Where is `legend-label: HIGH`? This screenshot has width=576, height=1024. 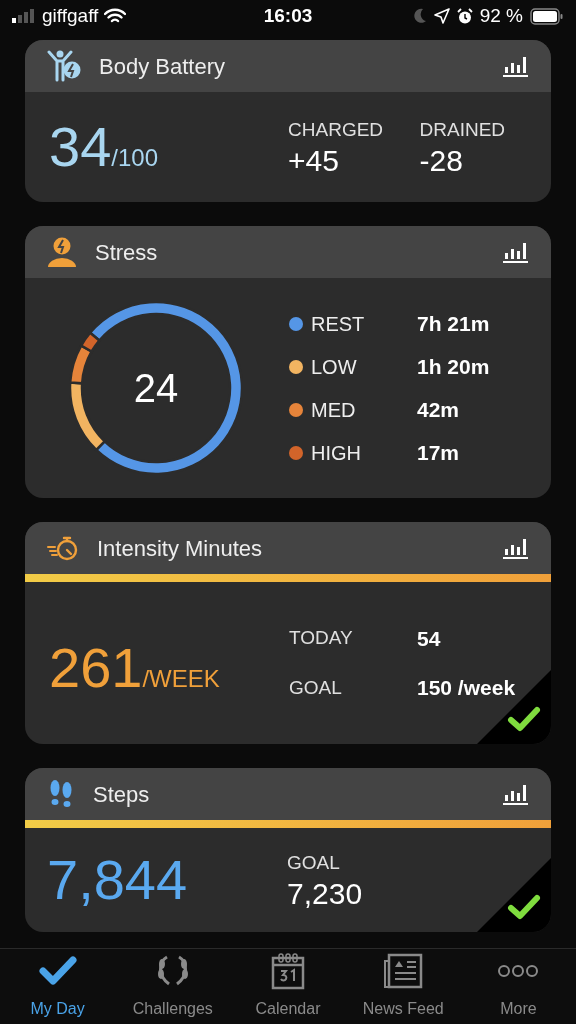
legend-label: HIGH is located at coordinates (336, 453).